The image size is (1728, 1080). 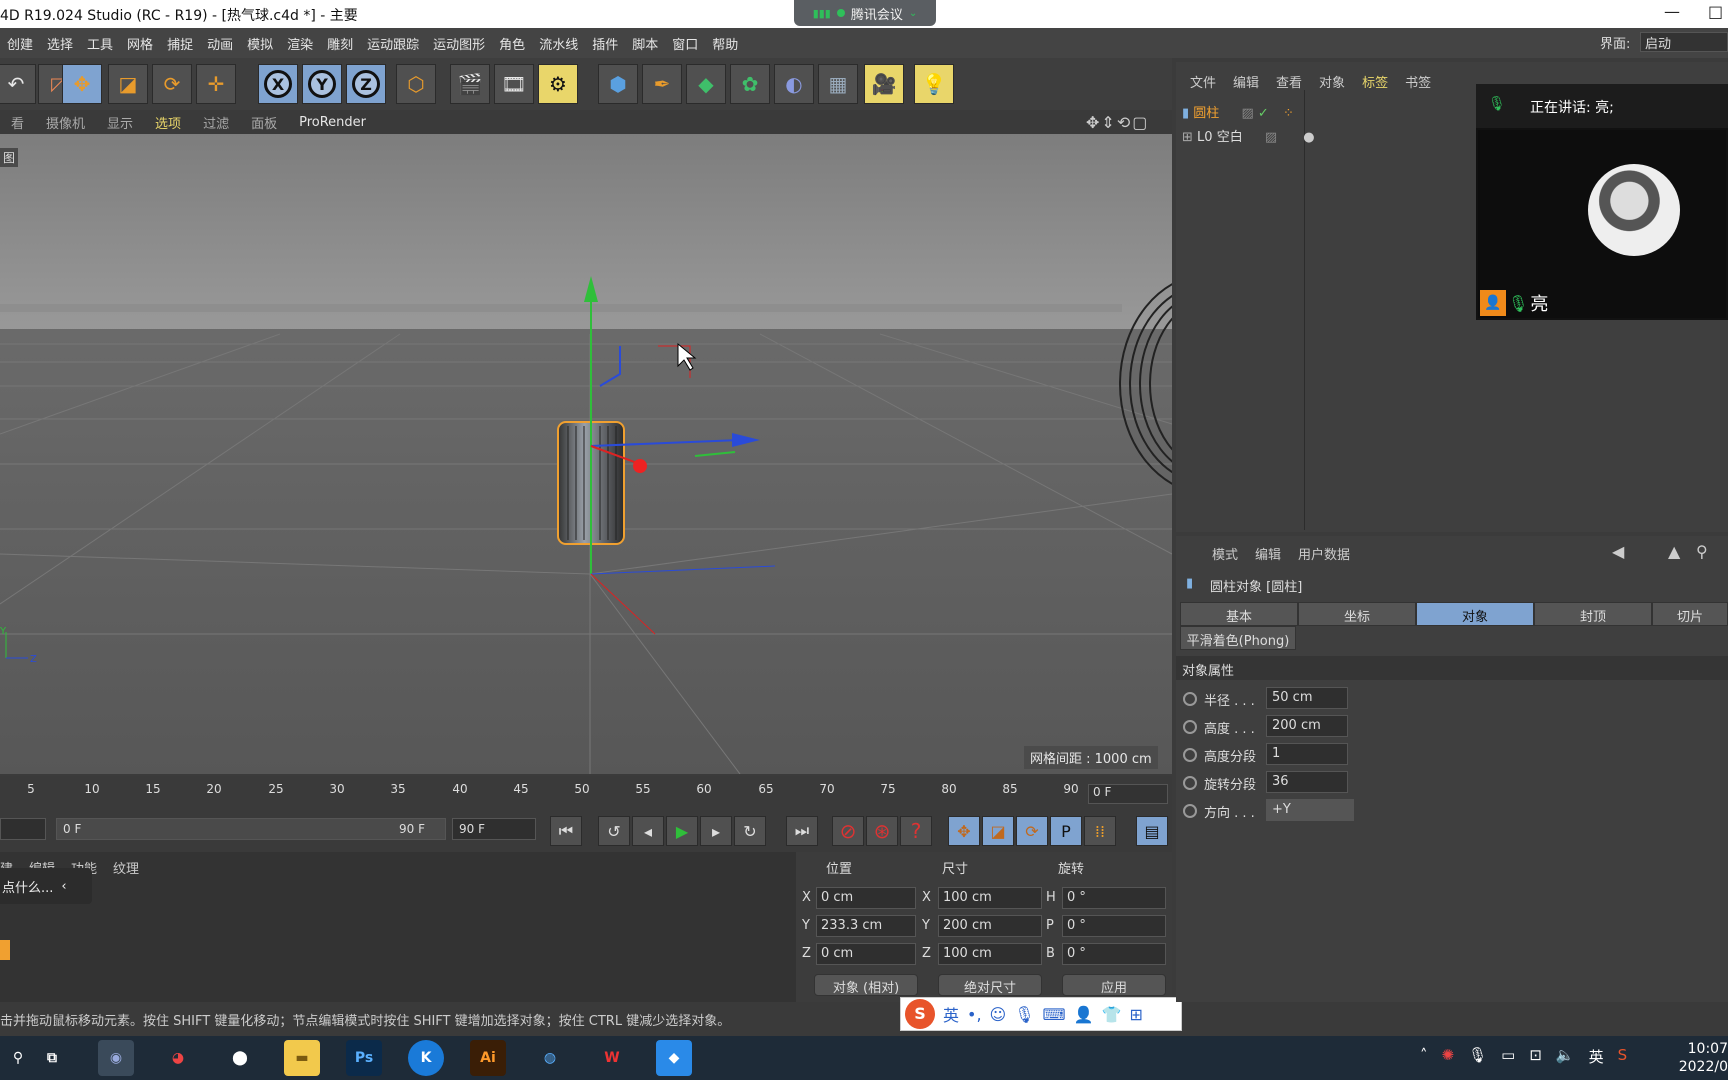 I want to click on radio-orientation, so click(x=1190, y=811).